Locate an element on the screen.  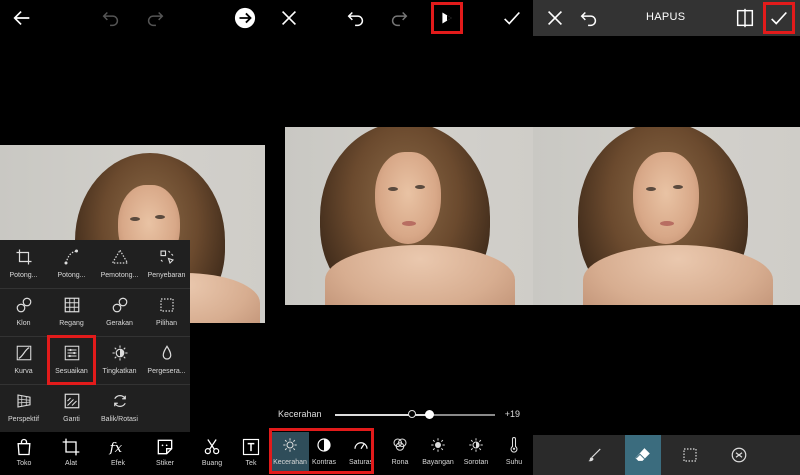
tool-dispersion: Penyebaran is located at coordinates (166, 264).